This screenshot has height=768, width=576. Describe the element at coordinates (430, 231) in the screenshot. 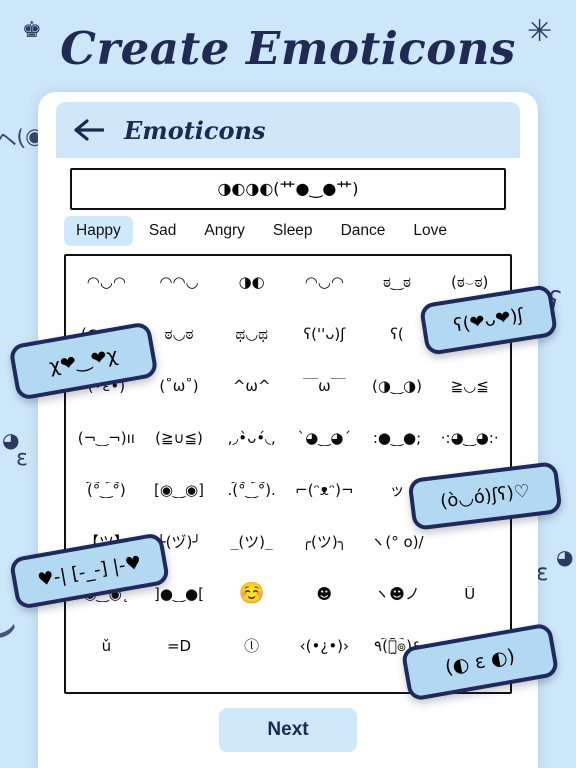

I see `tab-love: Love` at that location.